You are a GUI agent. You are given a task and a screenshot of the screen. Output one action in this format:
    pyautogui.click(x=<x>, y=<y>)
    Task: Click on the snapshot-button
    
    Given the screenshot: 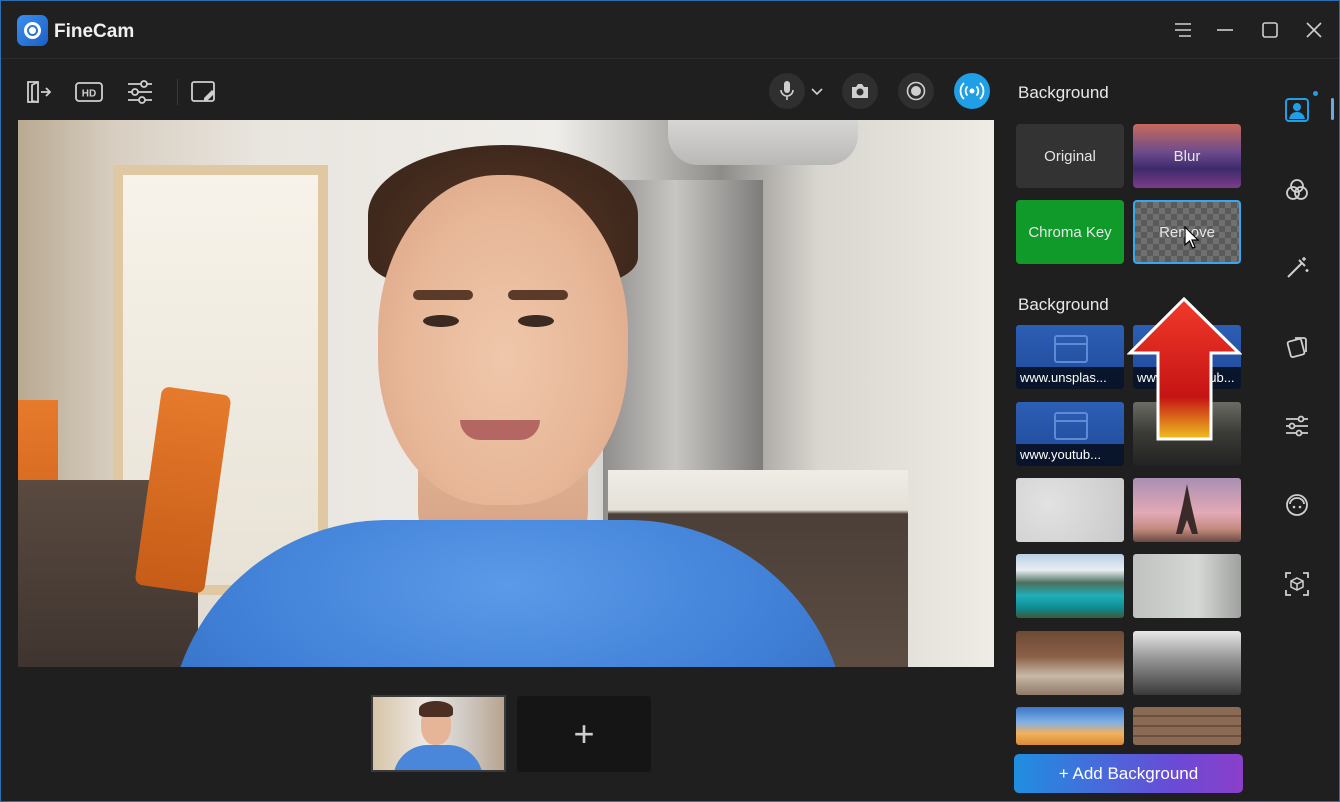 What is the action you would take?
    pyautogui.click(x=860, y=91)
    